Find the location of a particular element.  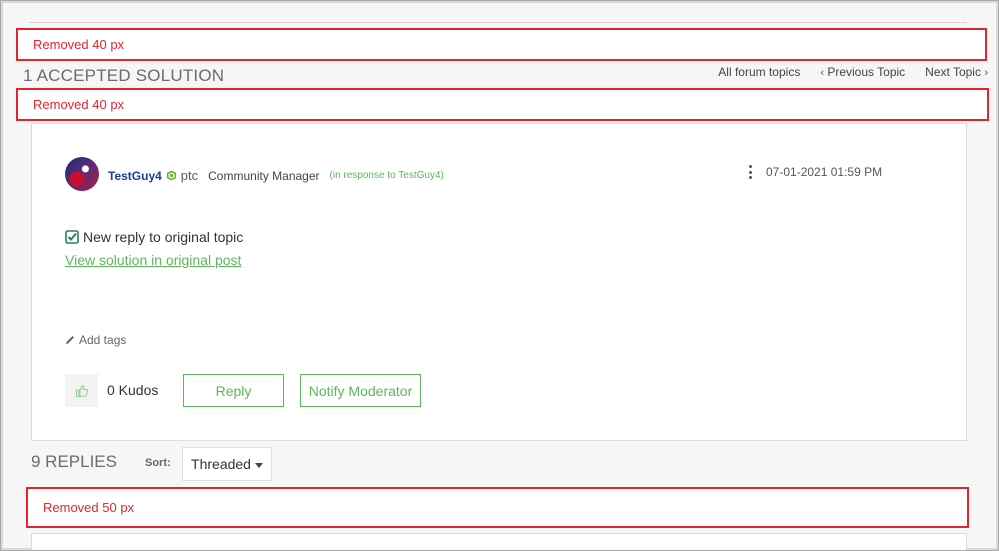

next-topic-link: Next Topic › is located at coordinates (956, 72).